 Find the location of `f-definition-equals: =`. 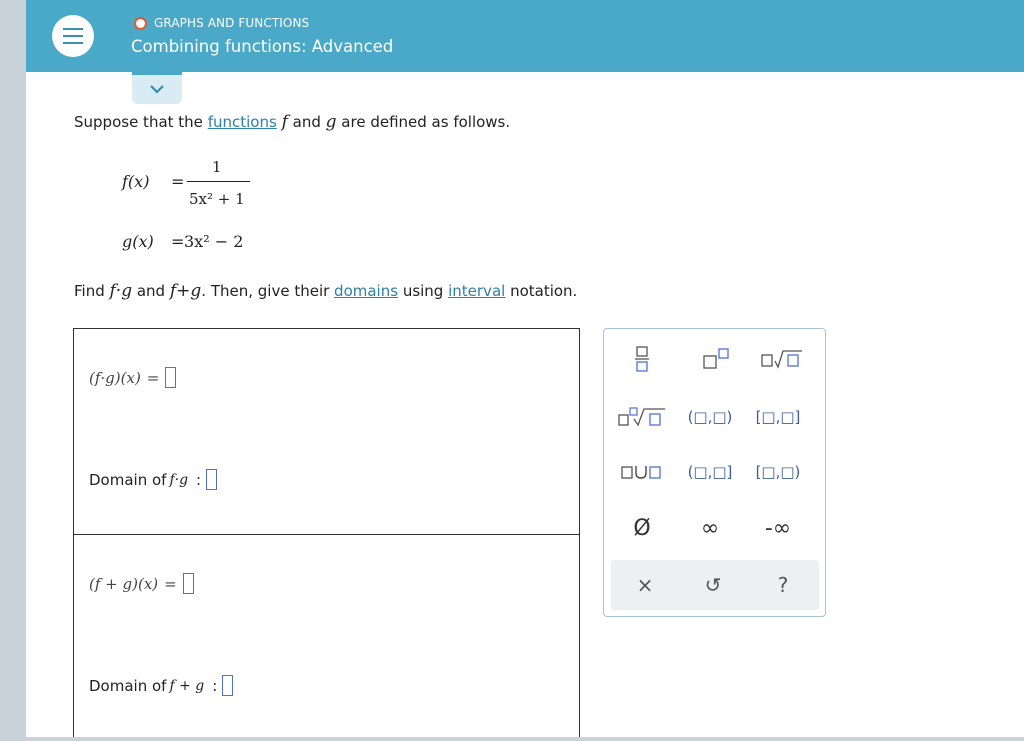

f-definition-equals: = is located at coordinates (178, 181).